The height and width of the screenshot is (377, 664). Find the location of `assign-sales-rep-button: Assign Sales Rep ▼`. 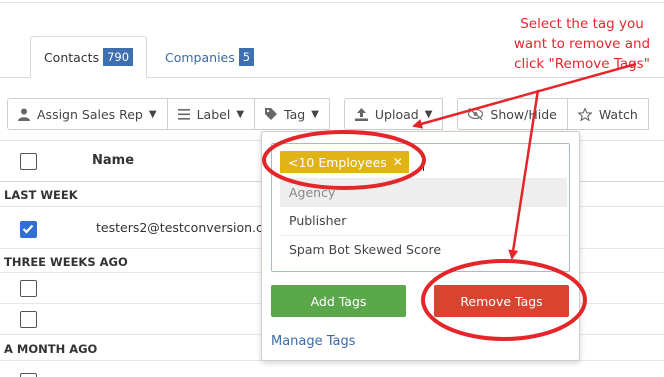

assign-sales-rep-button: Assign Sales Rep ▼ is located at coordinates (87, 114).